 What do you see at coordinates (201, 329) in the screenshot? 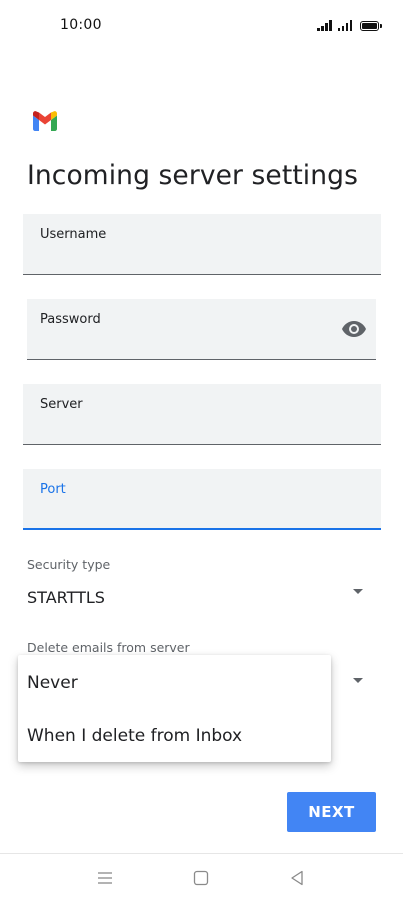
I see `password-field: Password` at bounding box center [201, 329].